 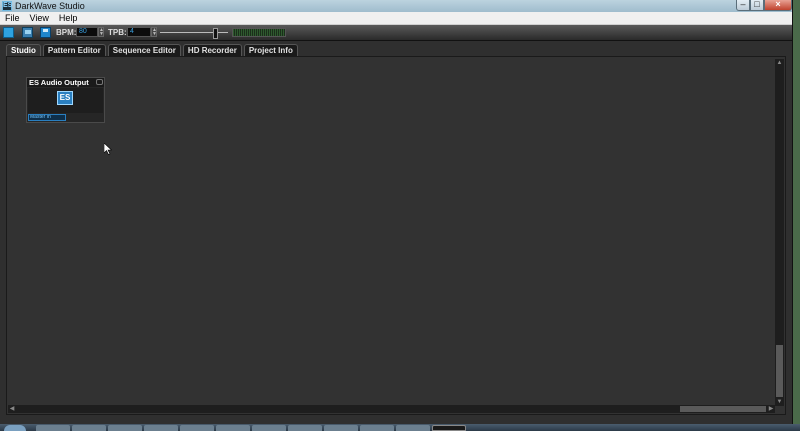 What do you see at coordinates (396, 33) in the screenshot?
I see `toolbar: BPM: 80 ▲ ▼ TPB: 4 ▲ ▼` at bounding box center [396, 33].